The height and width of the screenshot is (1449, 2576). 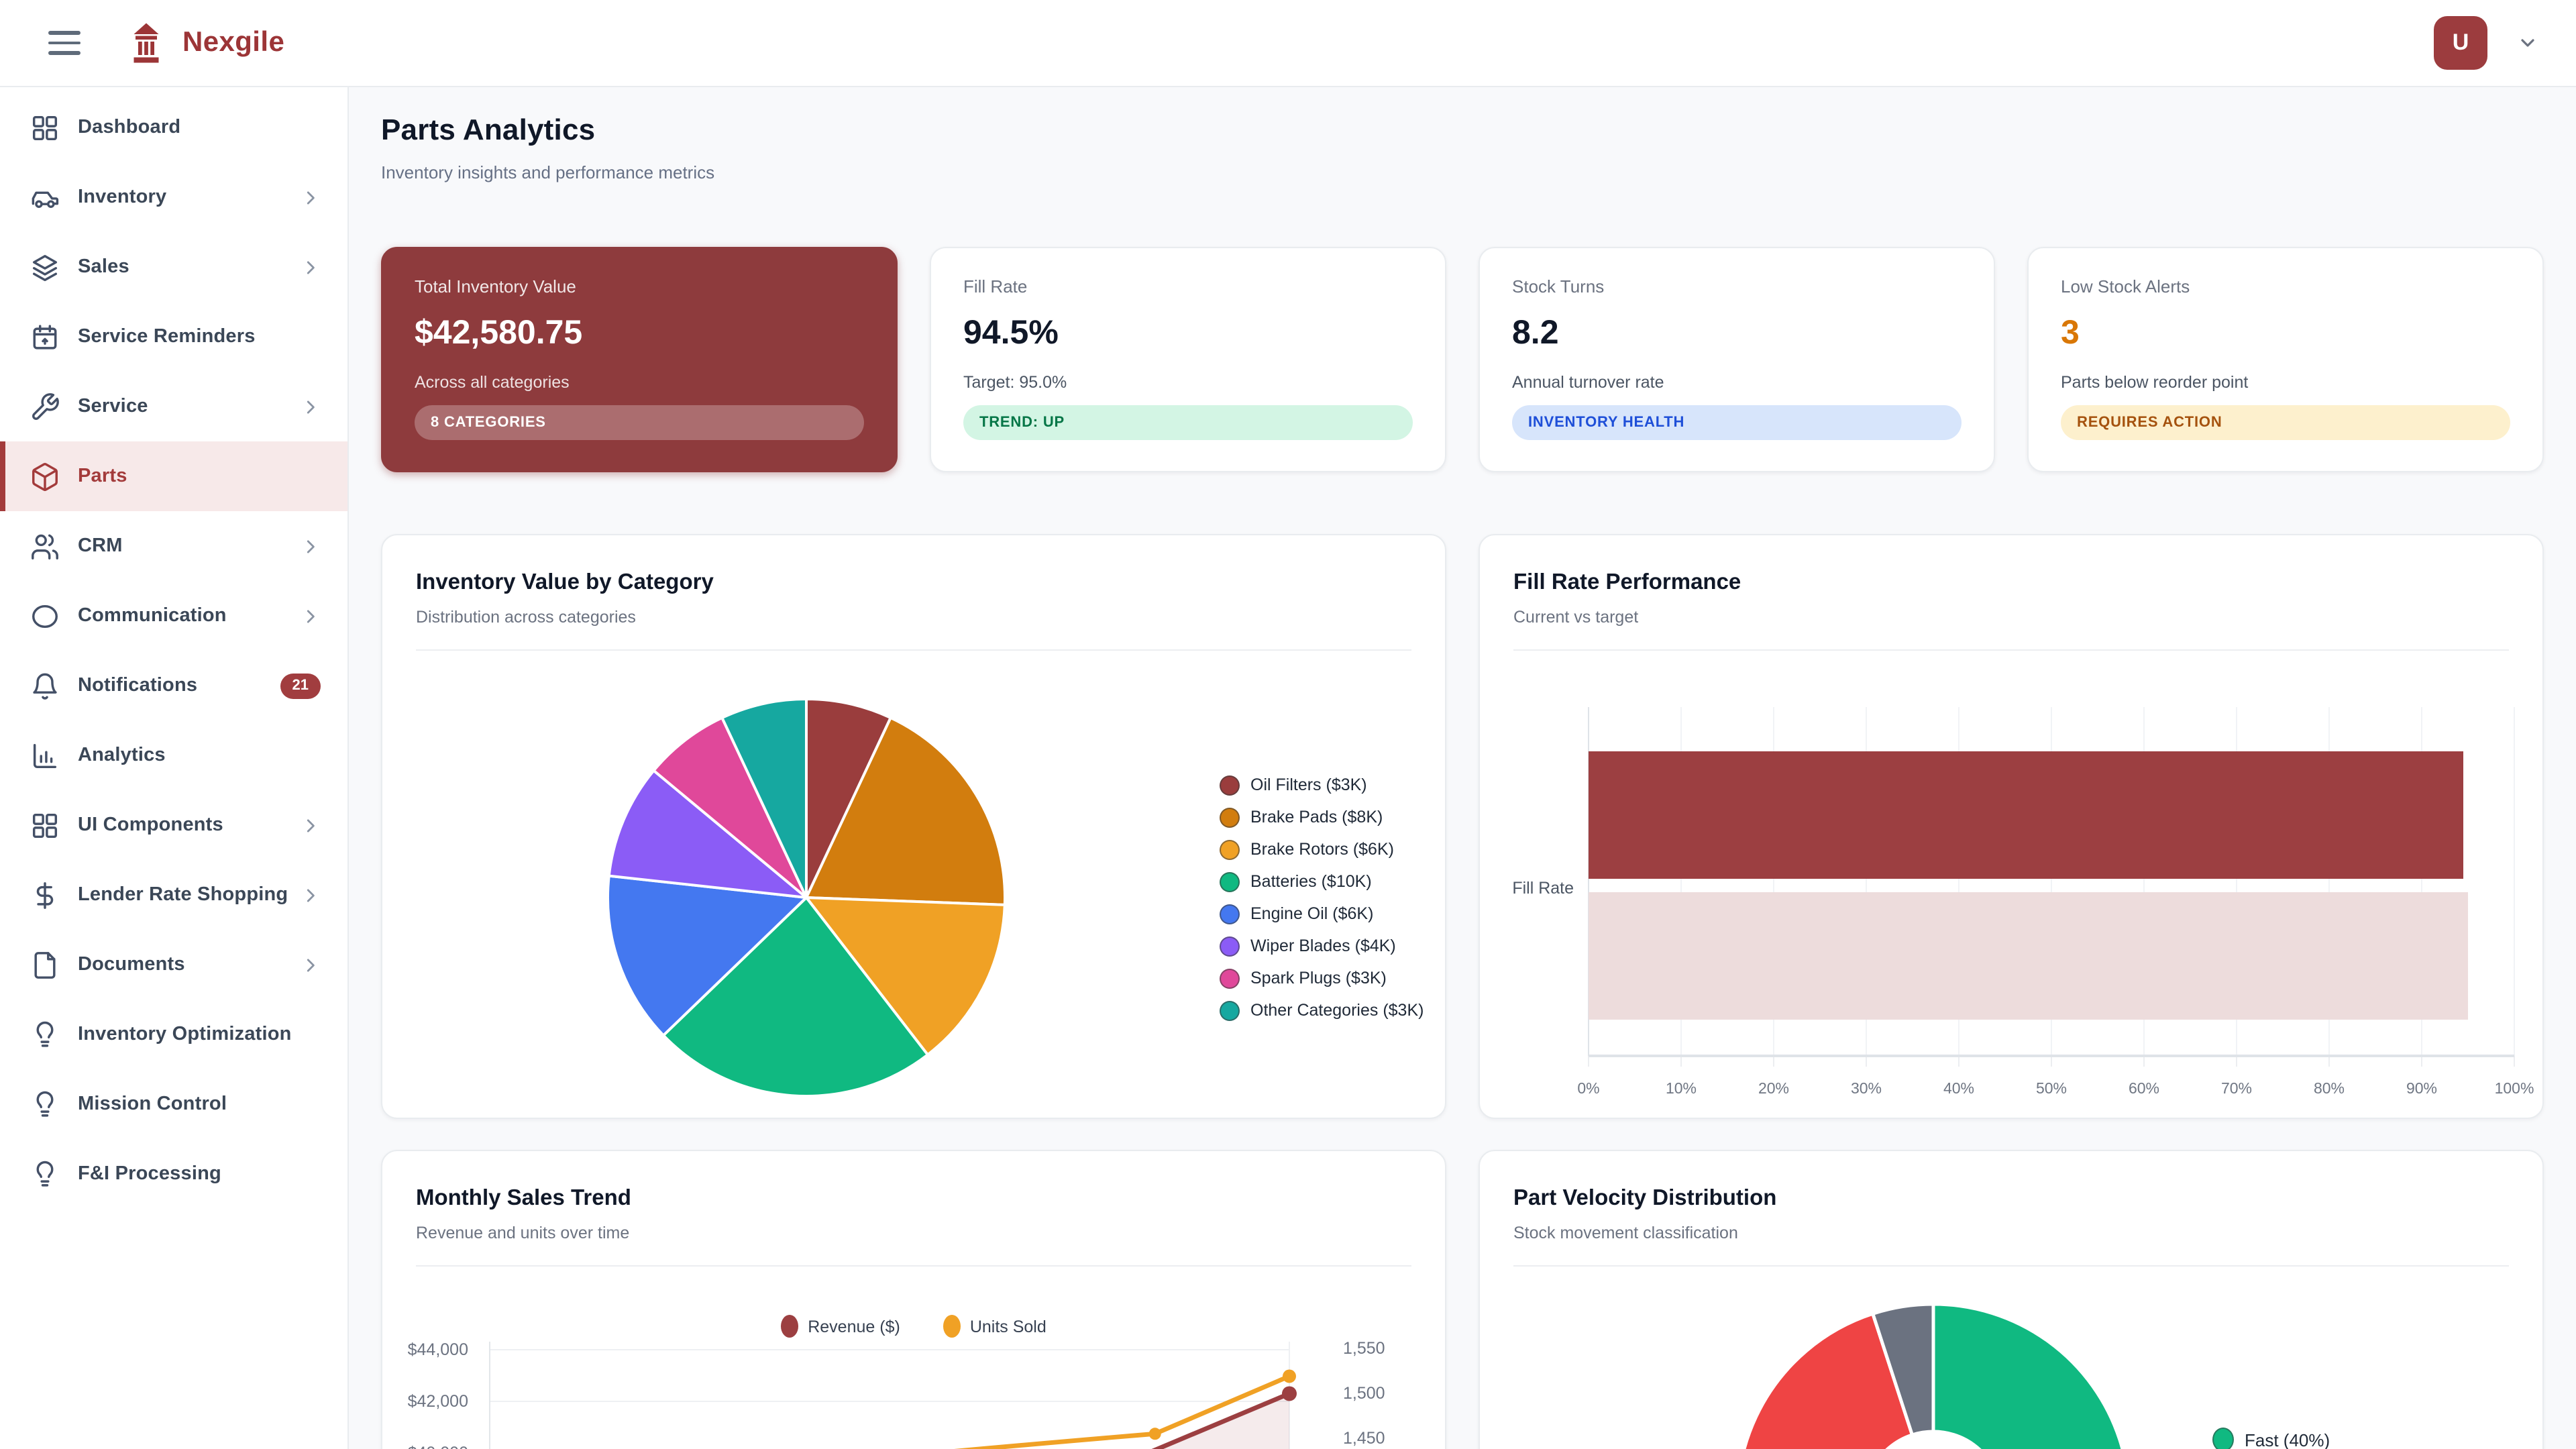 I want to click on card-title: Monthly Sales Trend, so click(x=523, y=1198).